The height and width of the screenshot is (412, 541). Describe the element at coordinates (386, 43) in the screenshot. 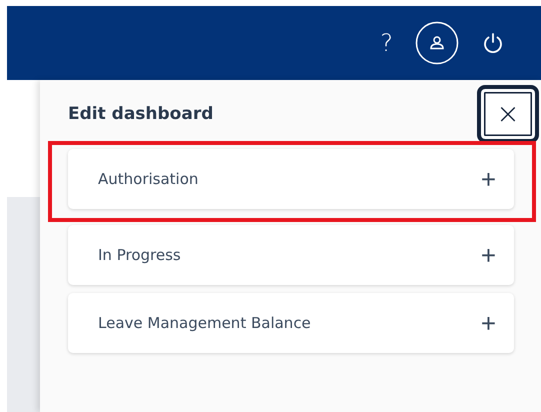

I see `help-button: ?` at that location.